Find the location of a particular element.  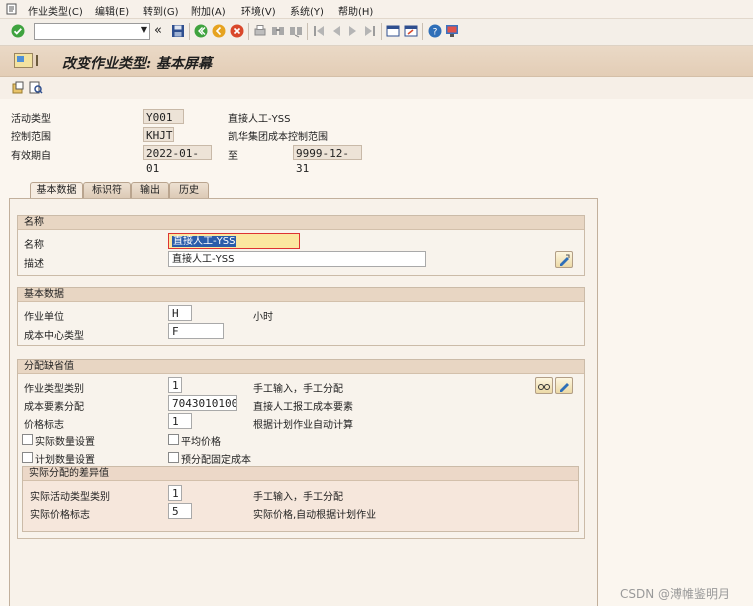

controlling-area-label: 控制范围 is located at coordinates (31, 137).